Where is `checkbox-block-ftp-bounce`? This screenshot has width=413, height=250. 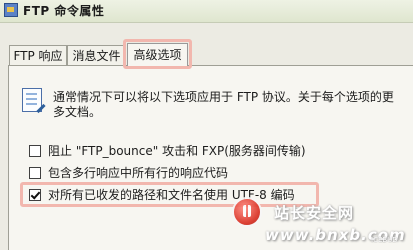
checkbox-block-ftp-bounce is located at coordinates (35, 151).